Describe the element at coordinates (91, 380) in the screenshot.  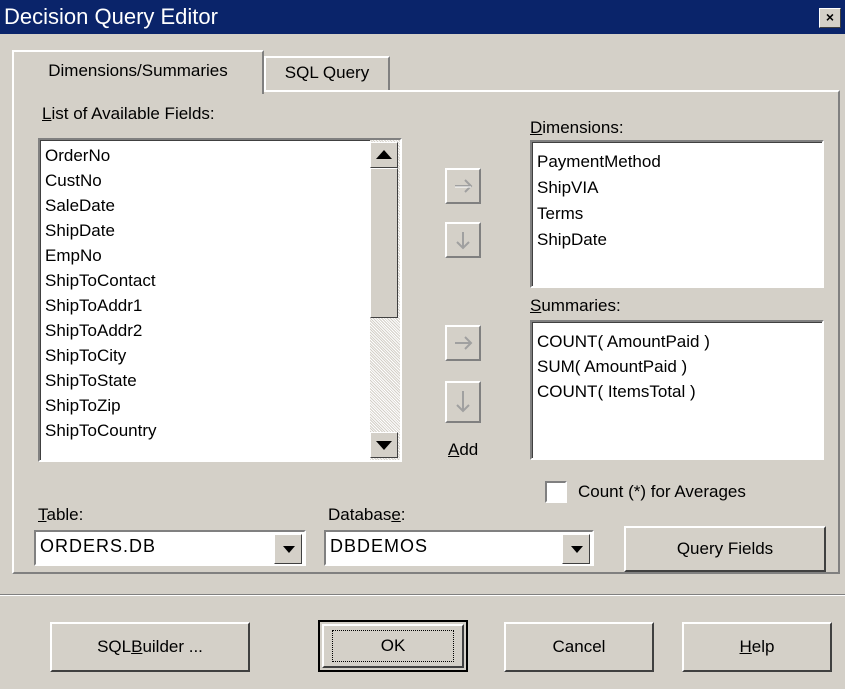
I see `list-item: ShipToState` at that location.